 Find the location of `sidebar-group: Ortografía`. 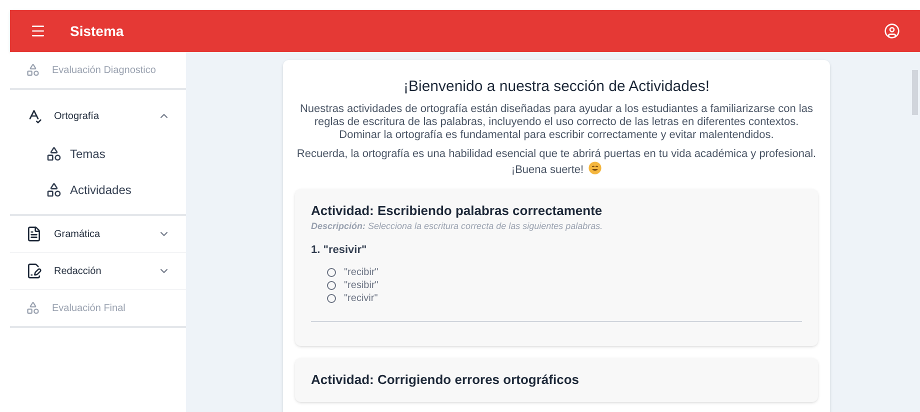

sidebar-group: Ortografía is located at coordinates (98, 116).